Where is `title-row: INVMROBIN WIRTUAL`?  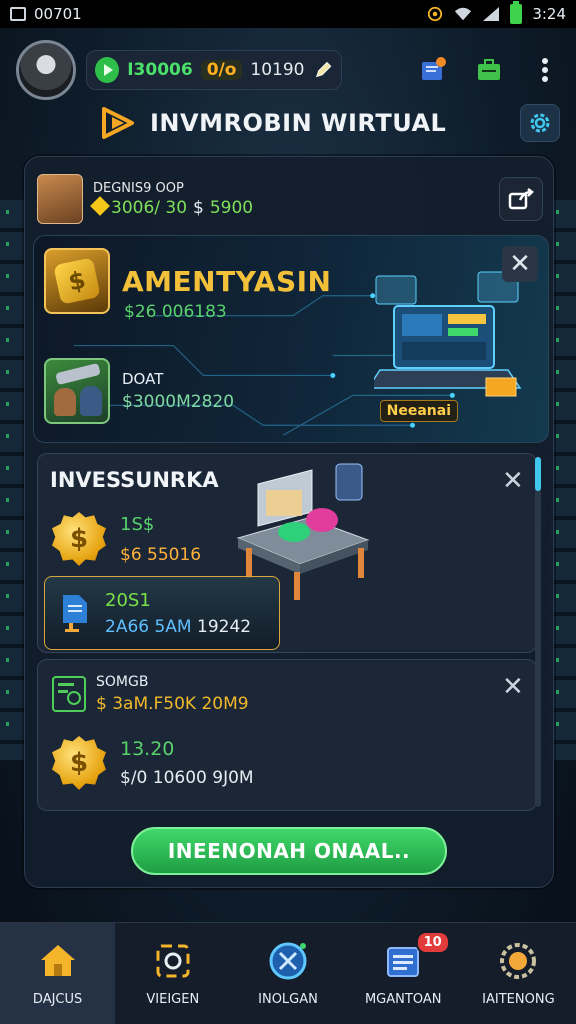
title-row: INVMROBIN WIRTUAL is located at coordinates (330, 123).